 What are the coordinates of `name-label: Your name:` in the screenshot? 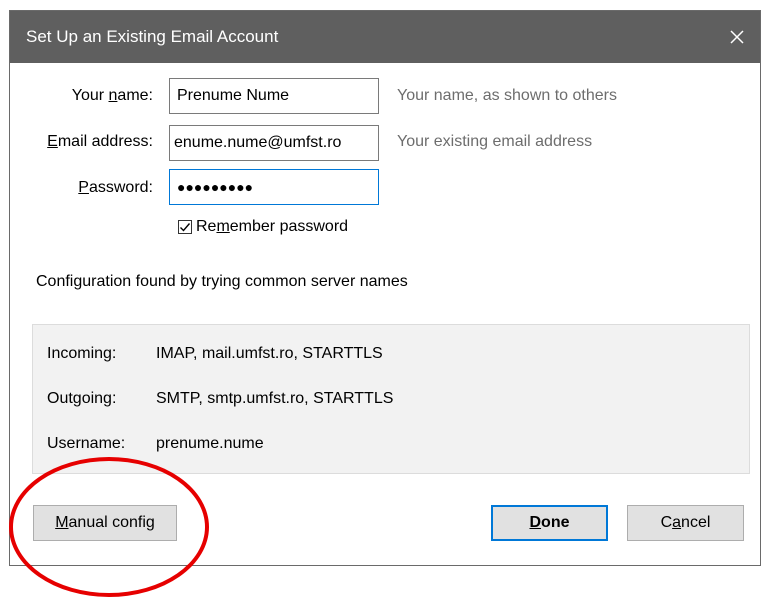 It's located at (112, 95).